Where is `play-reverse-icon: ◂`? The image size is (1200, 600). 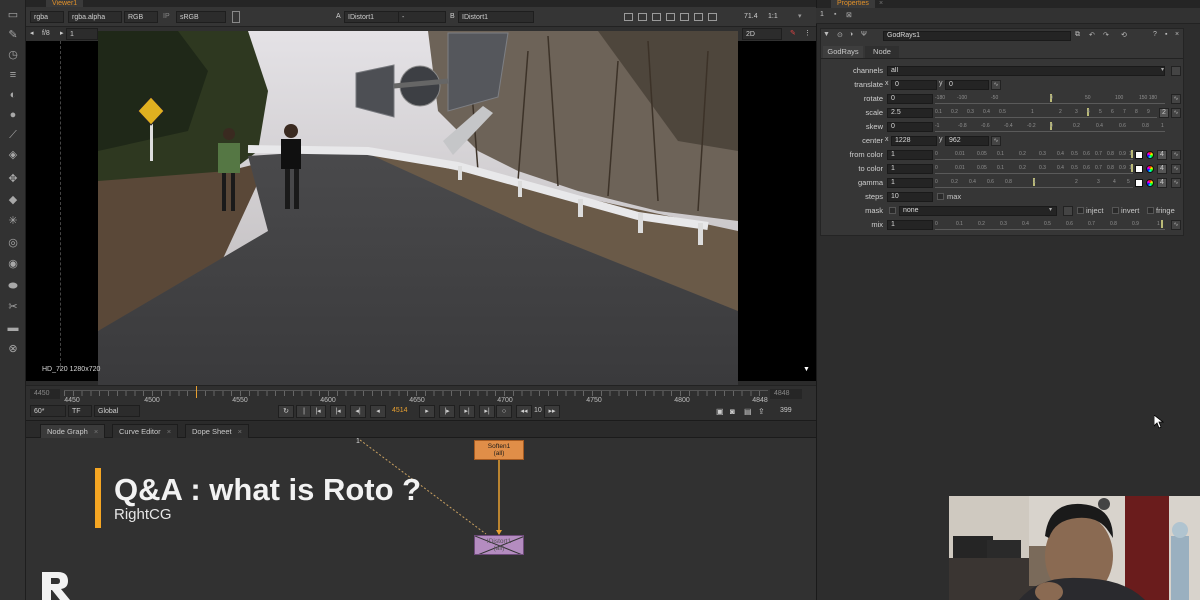
play-reverse-icon: ◂ is located at coordinates (378, 411).